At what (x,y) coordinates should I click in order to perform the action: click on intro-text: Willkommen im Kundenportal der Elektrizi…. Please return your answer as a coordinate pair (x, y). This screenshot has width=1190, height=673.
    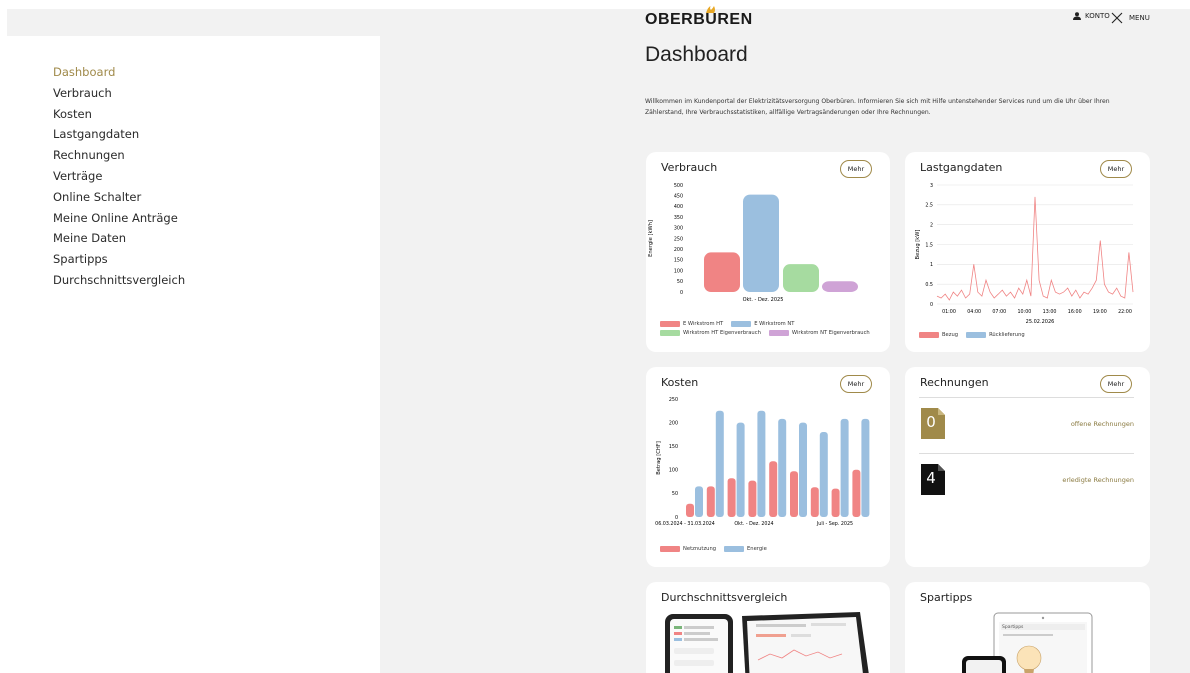
    Looking at the image, I should click on (877, 107).